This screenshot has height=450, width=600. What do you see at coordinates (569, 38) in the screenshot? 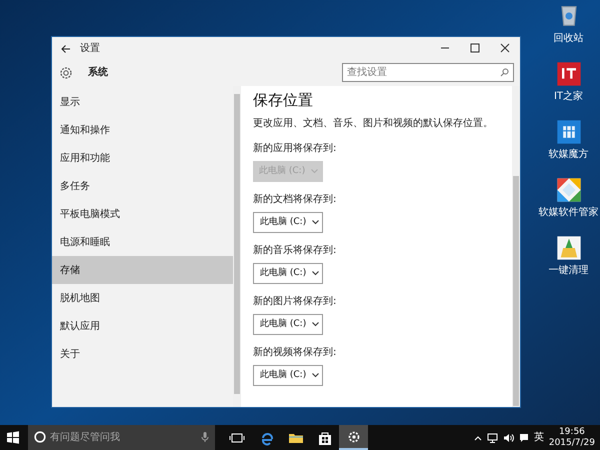
I see `desktop-icon-label: 回收站` at bounding box center [569, 38].